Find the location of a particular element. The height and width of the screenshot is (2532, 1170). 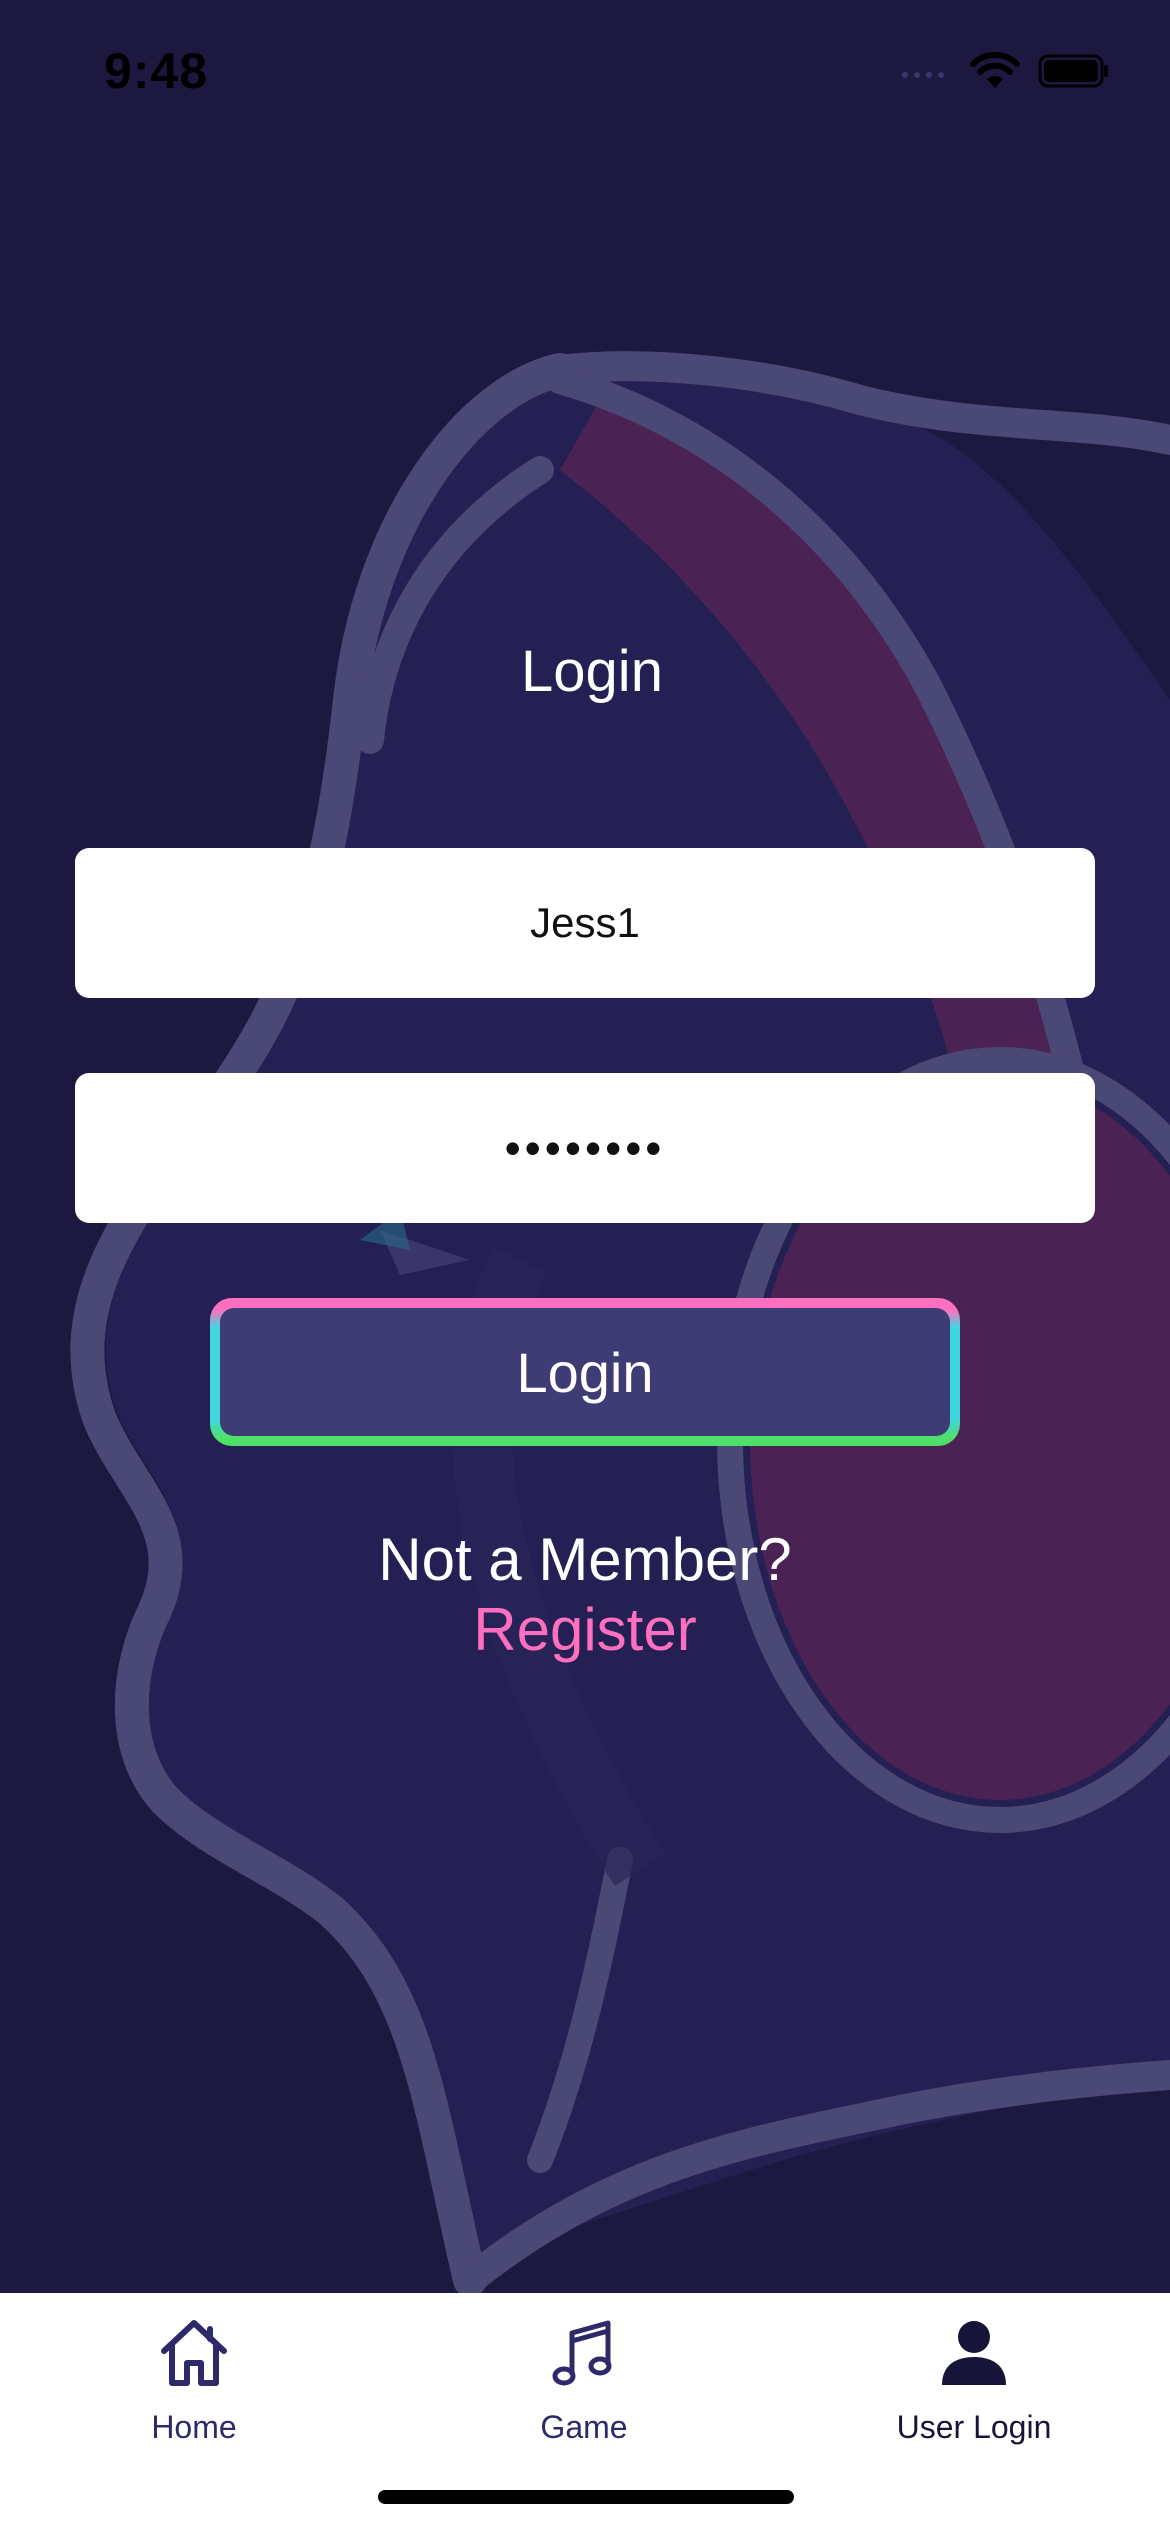

register-link: Register is located at coordinates (585, 1629).